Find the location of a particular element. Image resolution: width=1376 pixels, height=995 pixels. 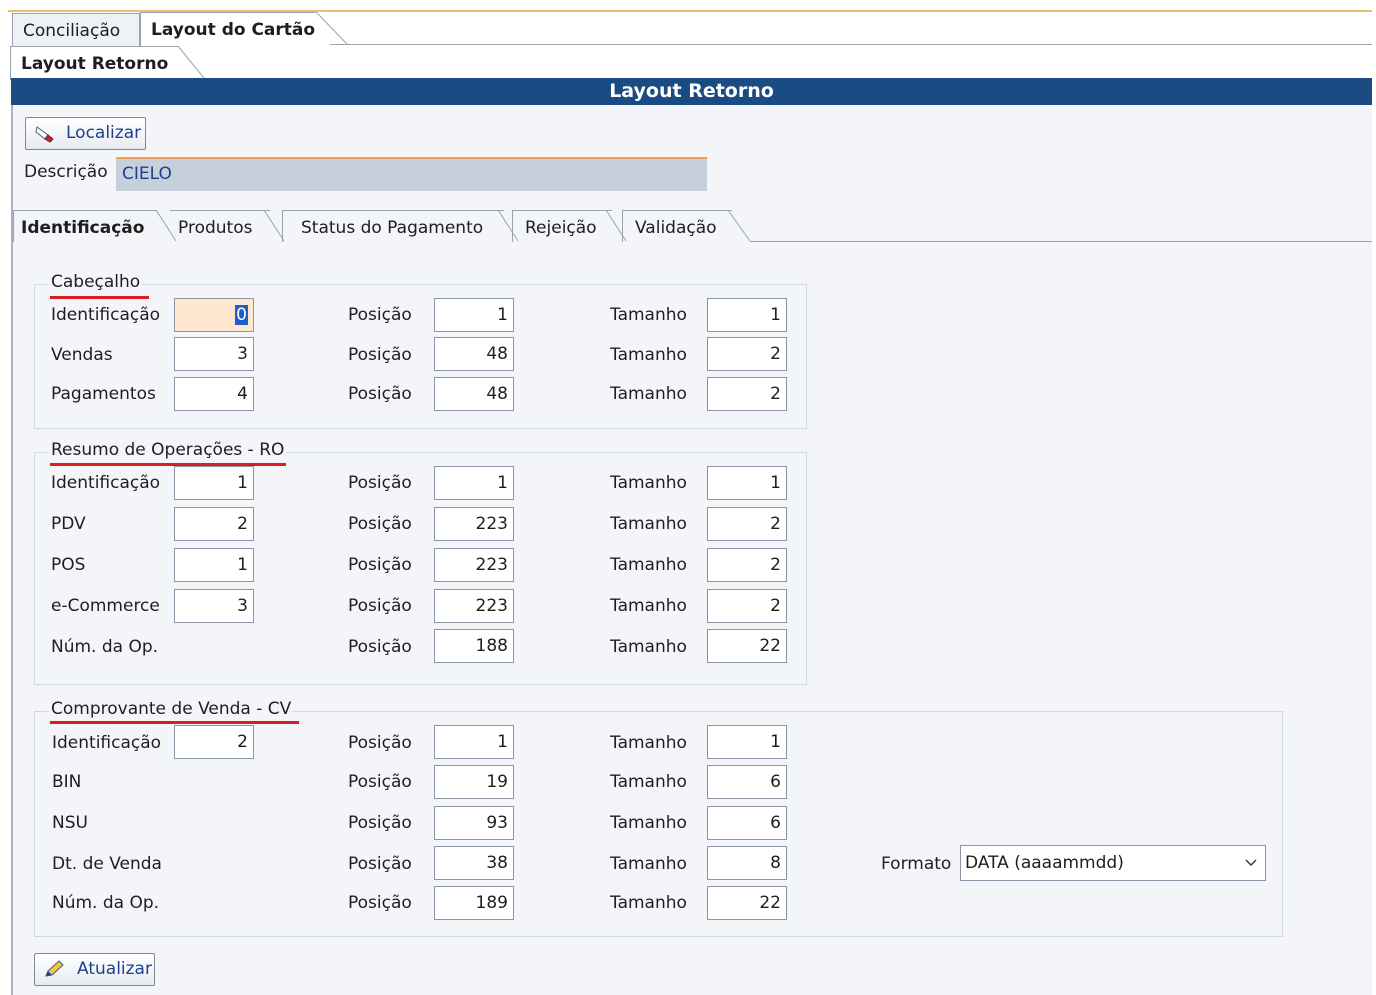

cab-identificacao-input: 0 is located at coordinates (214, 315).